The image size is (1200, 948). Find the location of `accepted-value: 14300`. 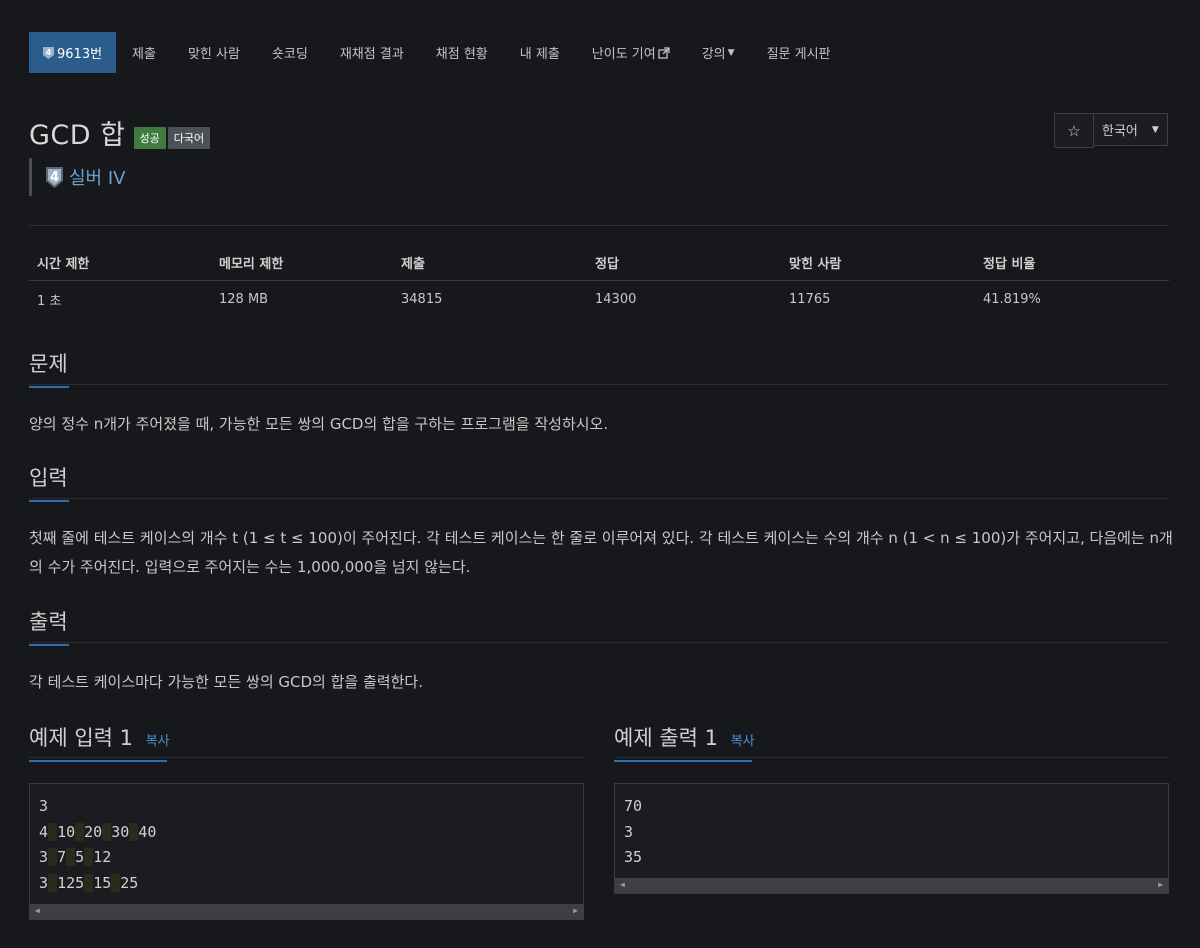

accepted-value: 14300 is located at coordinates (616, 299).